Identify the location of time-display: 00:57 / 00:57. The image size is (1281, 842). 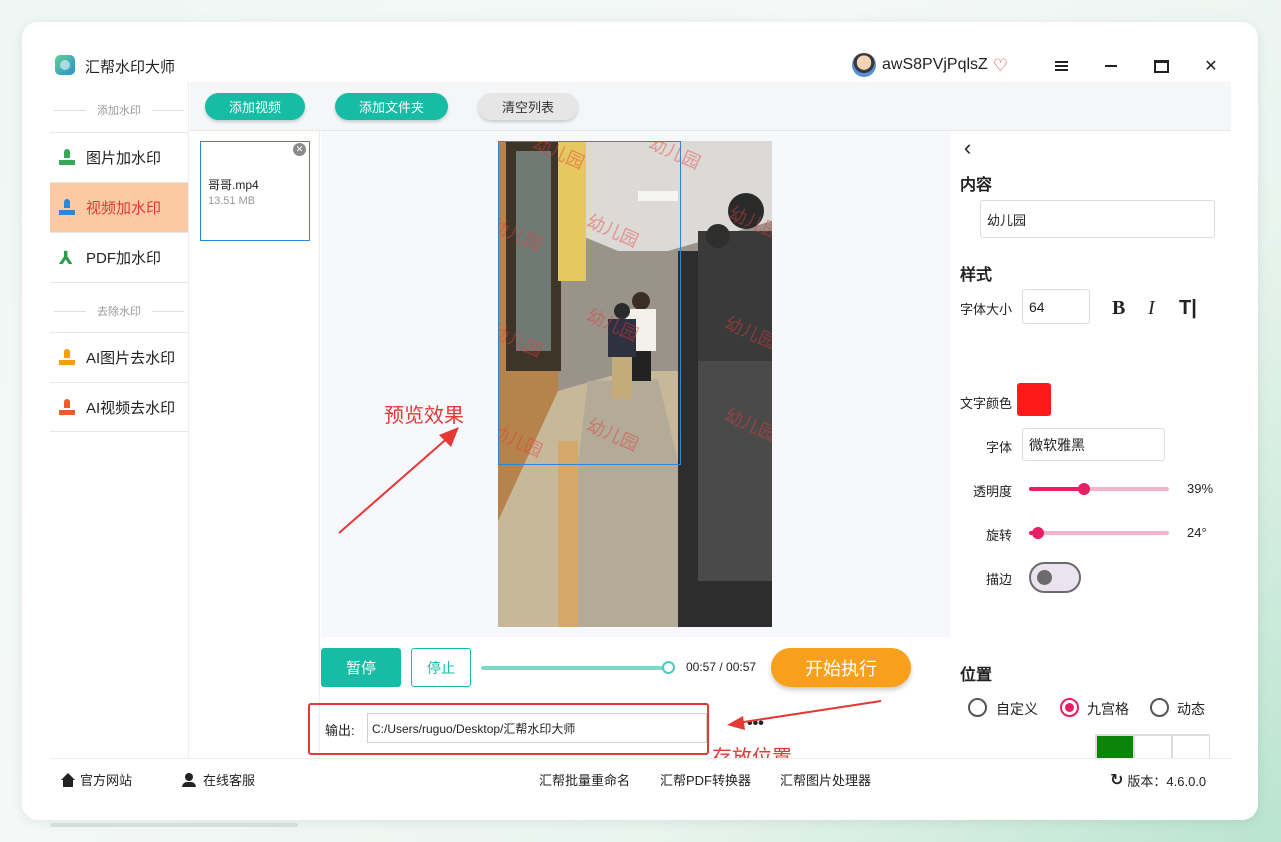
(721, 667).